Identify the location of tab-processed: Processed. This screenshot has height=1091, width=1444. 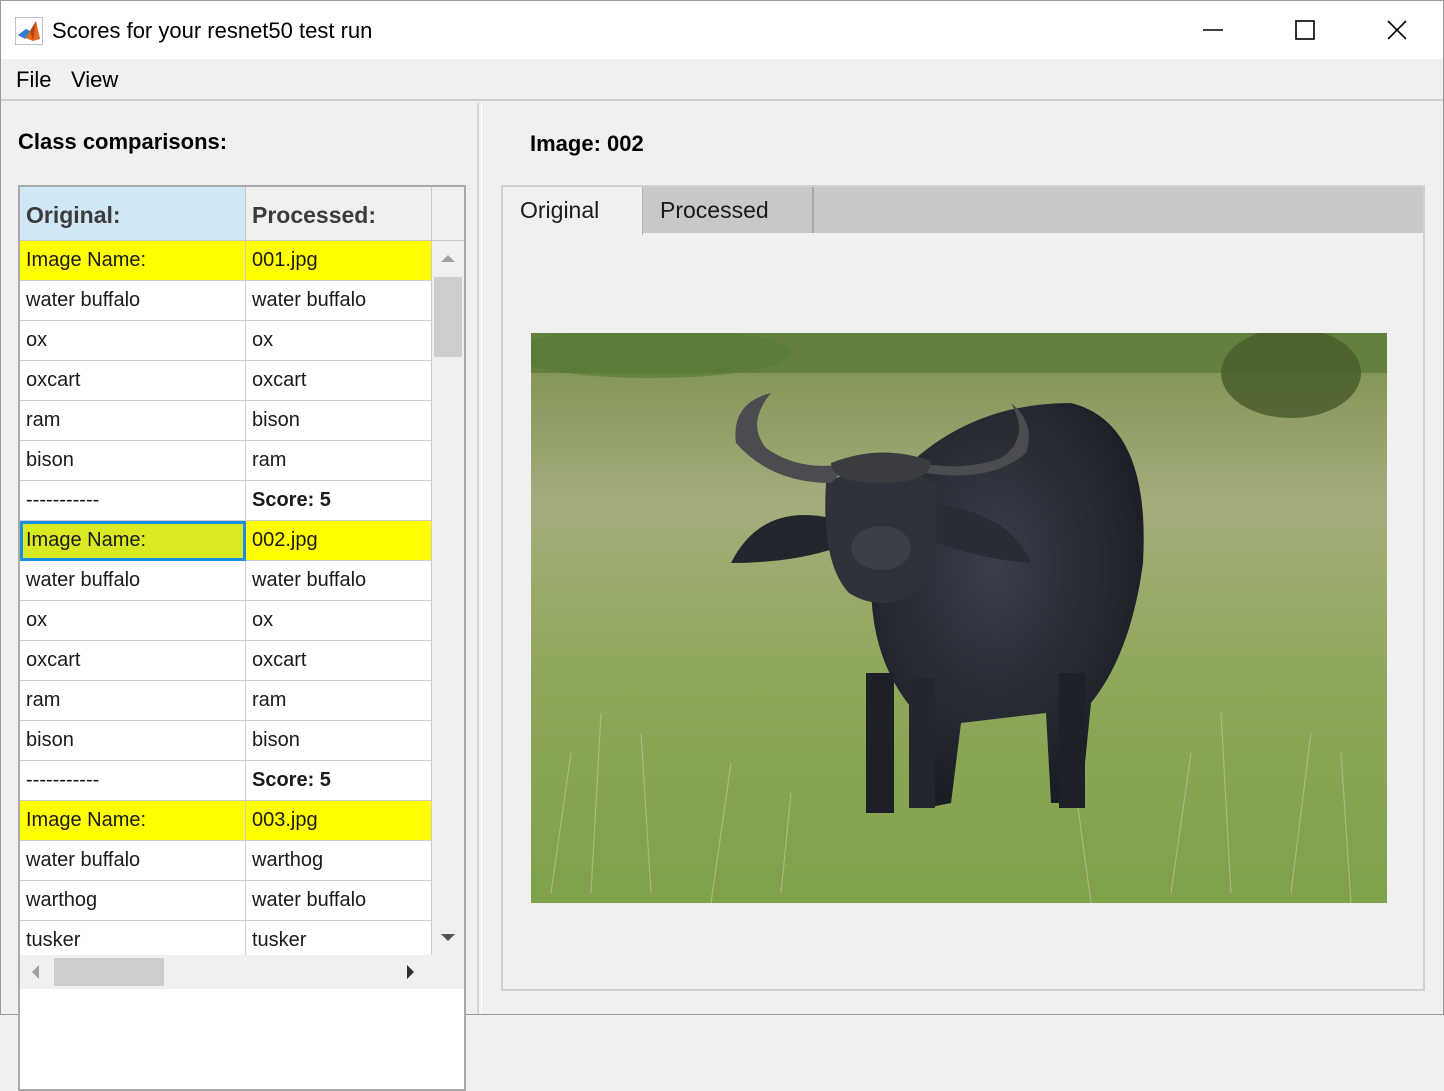
(728, 210).